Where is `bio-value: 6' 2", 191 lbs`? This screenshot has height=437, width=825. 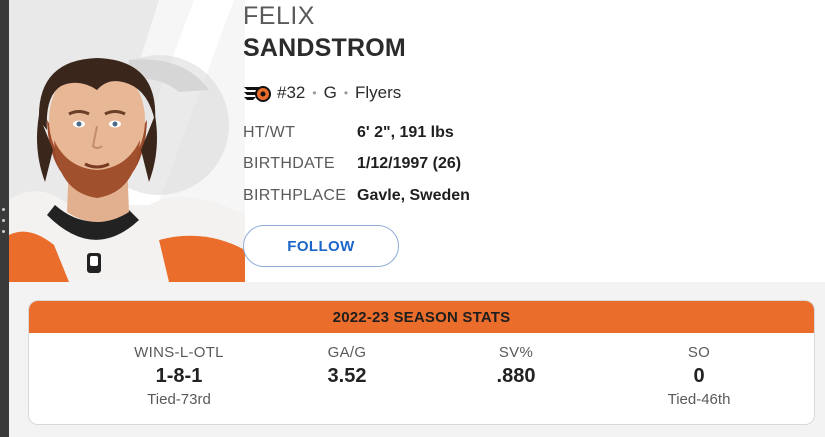 bio-value: 6' 2", 191 lbs is located at coordinates (405, 132).